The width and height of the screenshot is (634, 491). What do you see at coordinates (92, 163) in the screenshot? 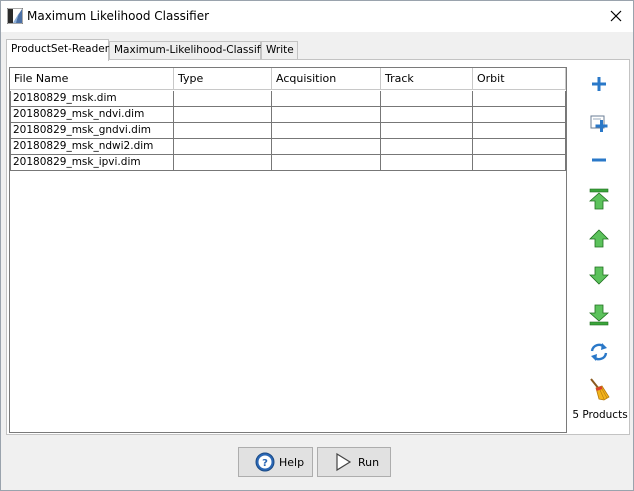
I see `cell-file-name: 20180829_msk_ipvi.dim` at bounding box center [92, 163].